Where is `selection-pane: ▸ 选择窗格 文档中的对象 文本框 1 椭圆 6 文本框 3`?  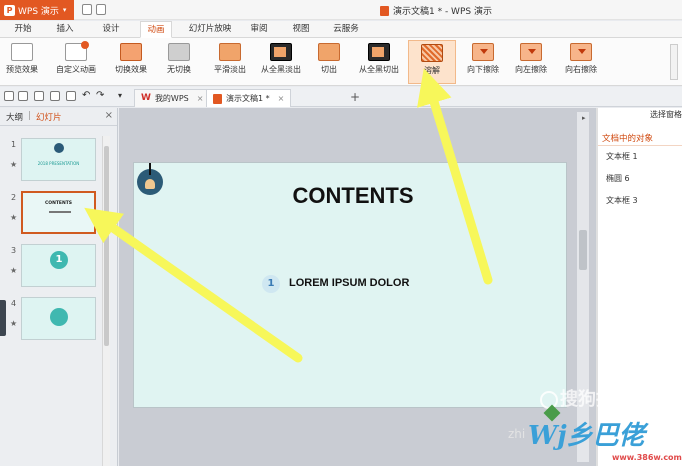
selection-pane: ▸ 选择窗格 文档中的对象 文本框 1 椭圆 6 文本框 3 is located at coordinates (632, 287).